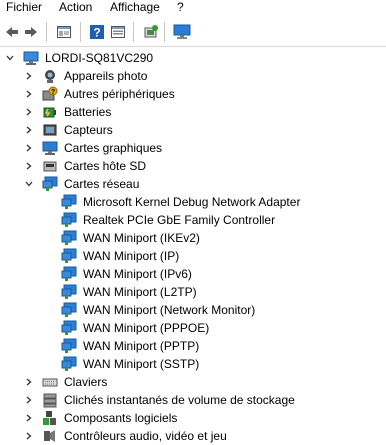  Describe the element at coordinates (50, 76) in the screenshot. I see `camera-icon` at that location.